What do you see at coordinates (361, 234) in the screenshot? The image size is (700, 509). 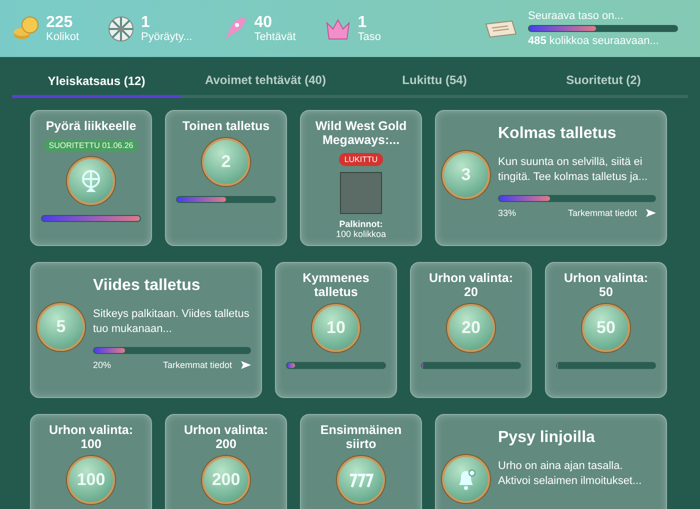 I see `rewards-value: 100 kolikkoa` at bounding box center [361, 234].